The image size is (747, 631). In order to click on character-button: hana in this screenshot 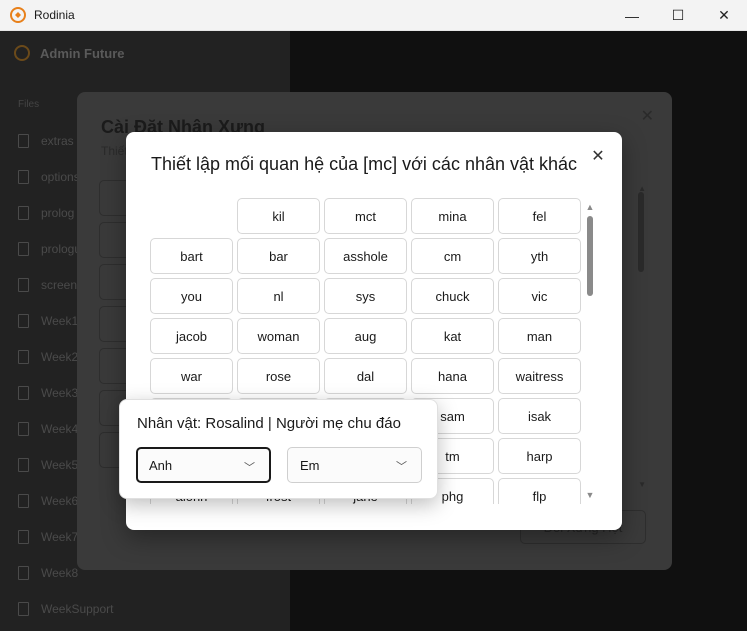, I will do `click(452, 376)`.